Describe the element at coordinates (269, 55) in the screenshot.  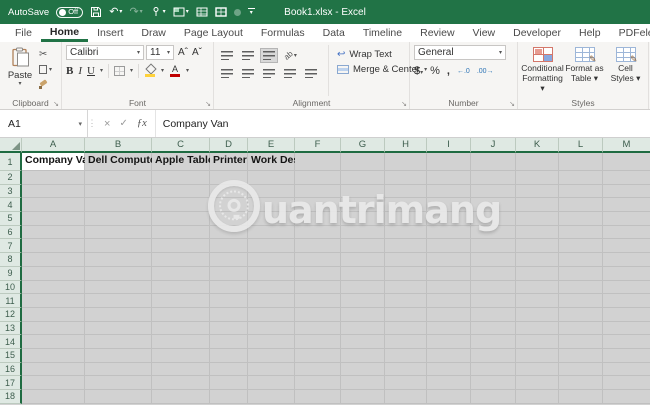
I see `bottom-align-button` at that location.